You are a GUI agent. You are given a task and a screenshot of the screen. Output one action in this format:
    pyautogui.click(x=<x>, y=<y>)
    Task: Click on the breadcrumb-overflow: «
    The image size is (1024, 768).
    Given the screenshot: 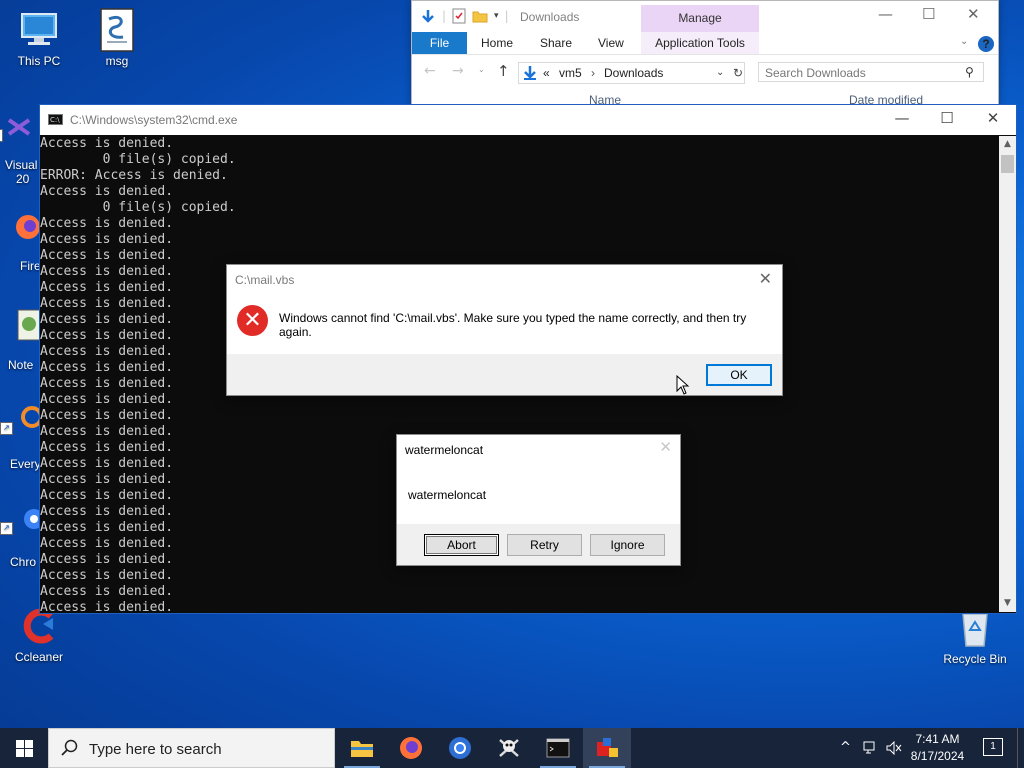 What is the action you would take?
    pyautogui.click(x=546, y=73)
    